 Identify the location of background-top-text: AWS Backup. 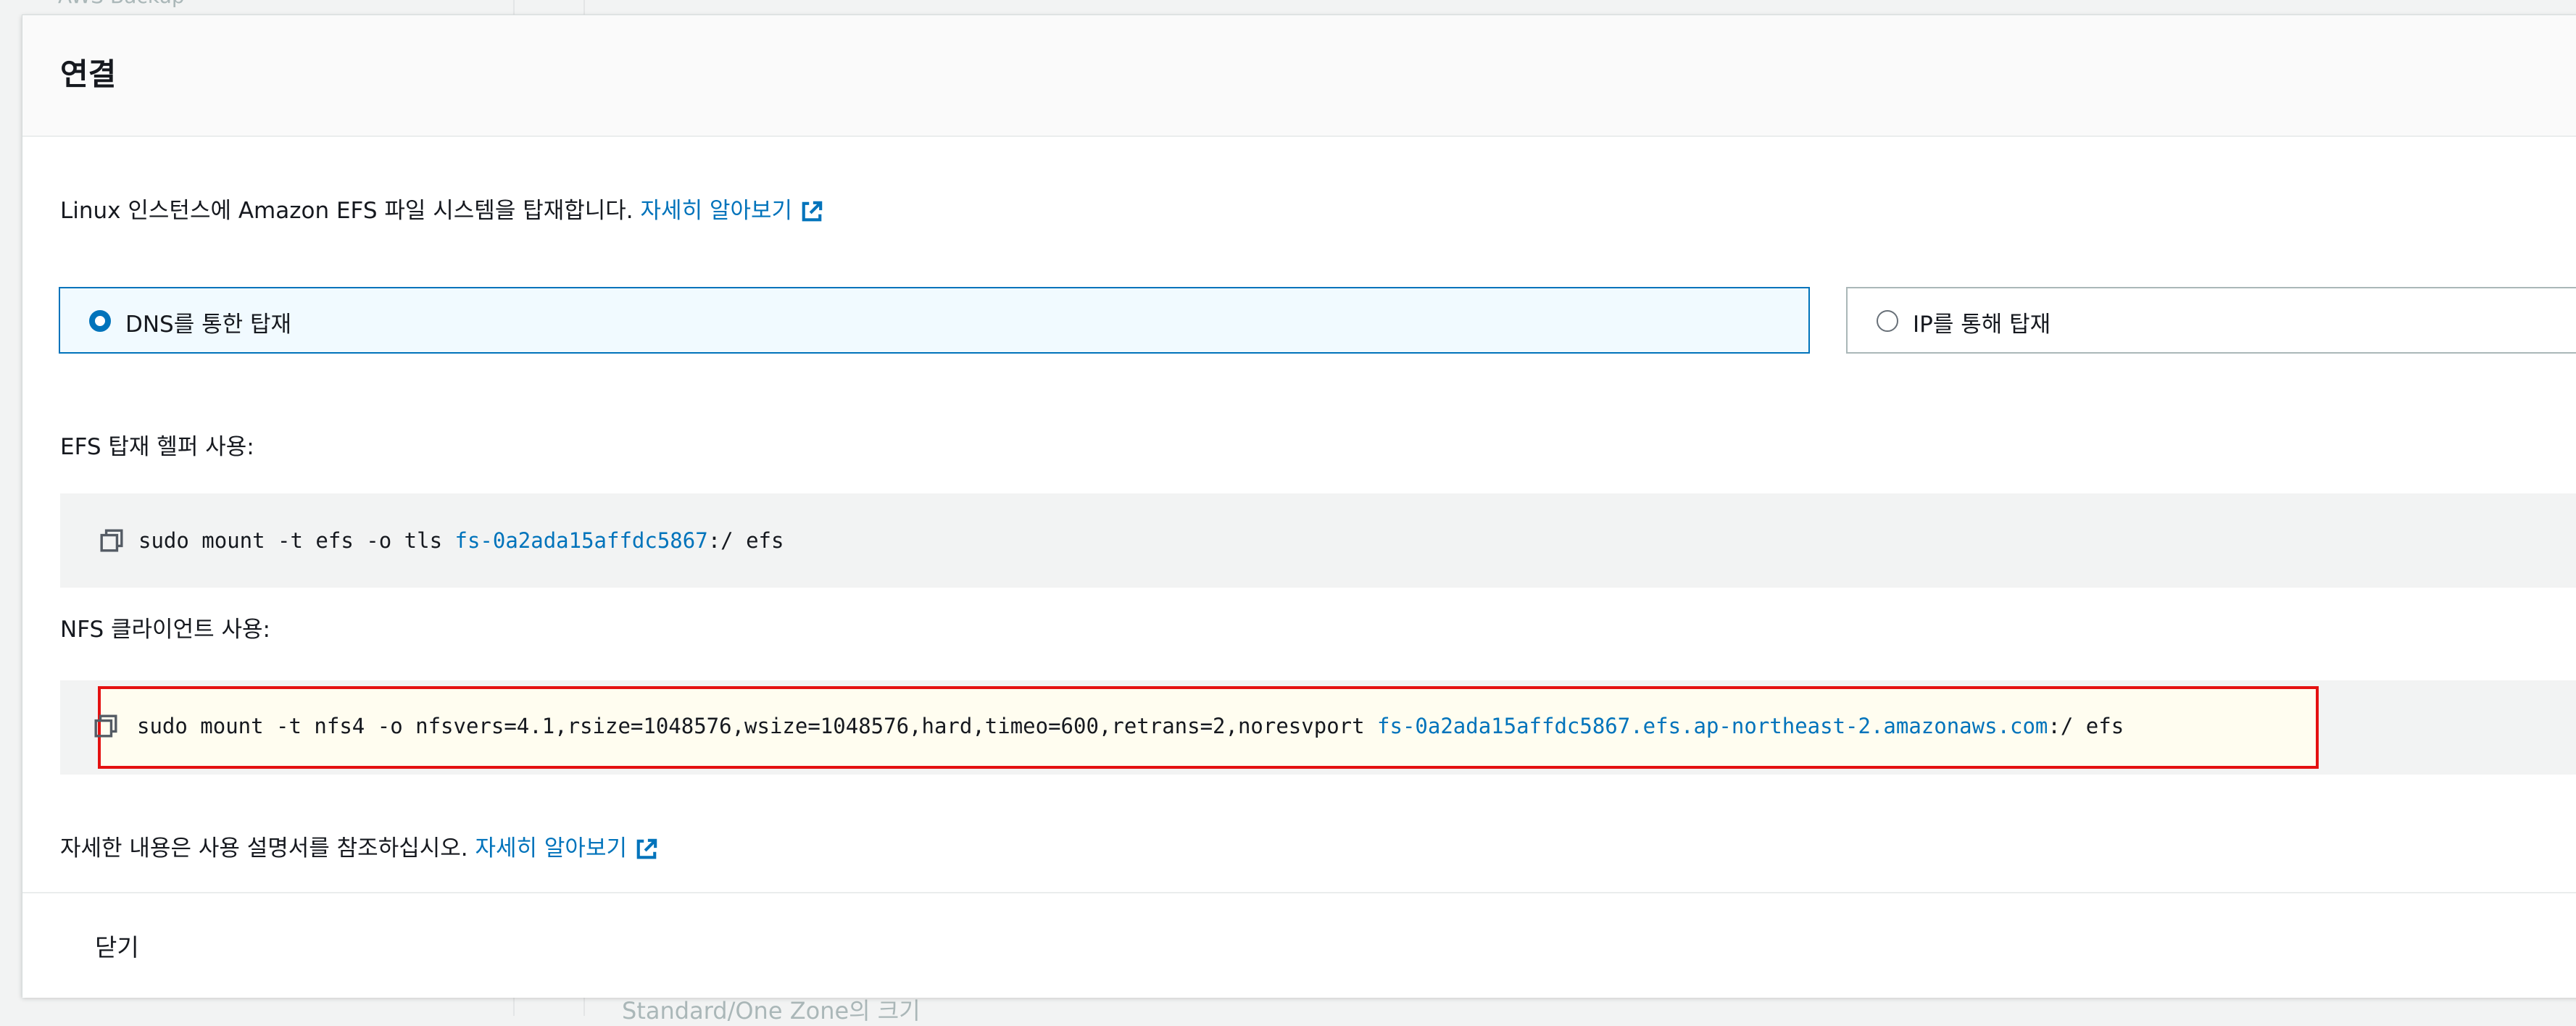
(121, 4).